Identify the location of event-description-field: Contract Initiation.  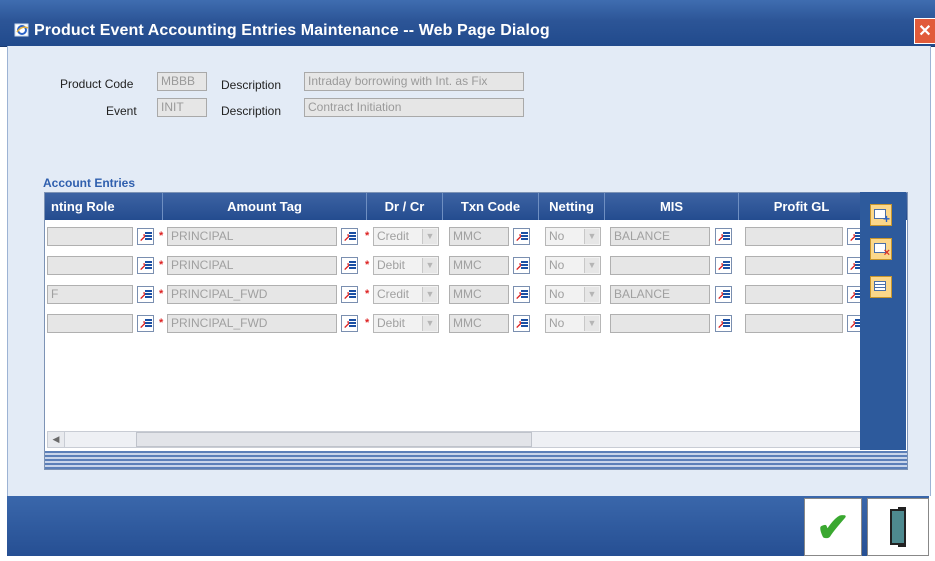
(414, 107).